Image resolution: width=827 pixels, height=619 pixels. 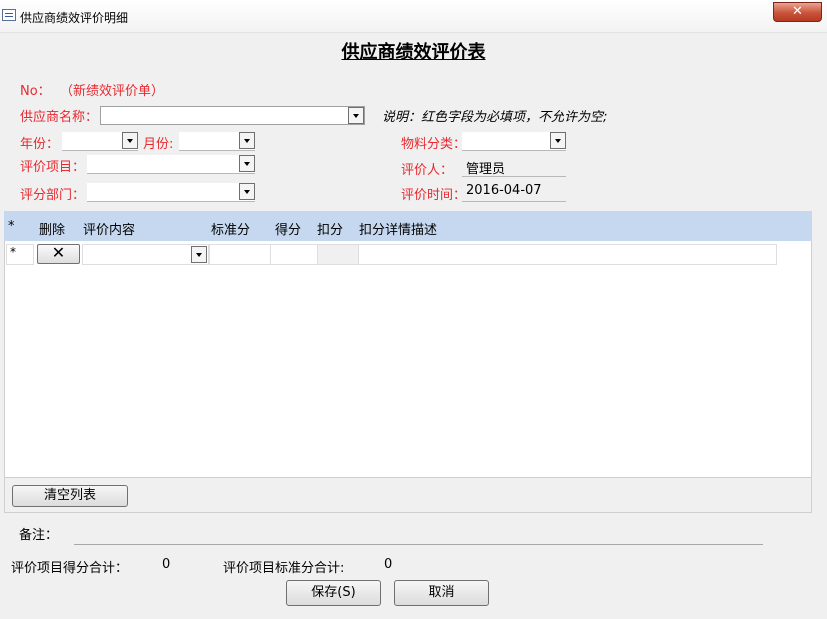 What do you see at coordinates (441, 593) in the screenshot?
I see `cancel-button: 取消` at bounding box center [441, 593].